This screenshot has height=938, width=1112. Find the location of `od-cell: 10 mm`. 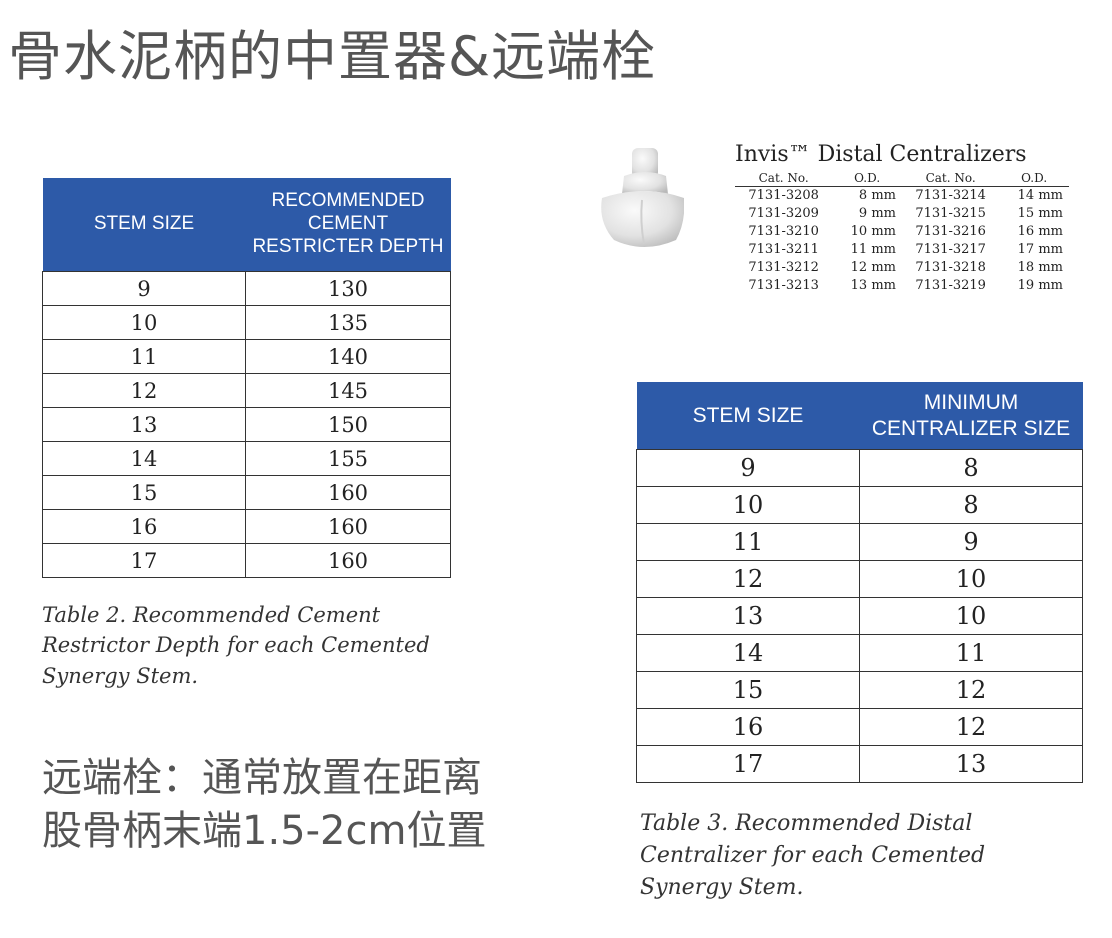

od-cell: 10 mm is located at coordinates (873, 231).